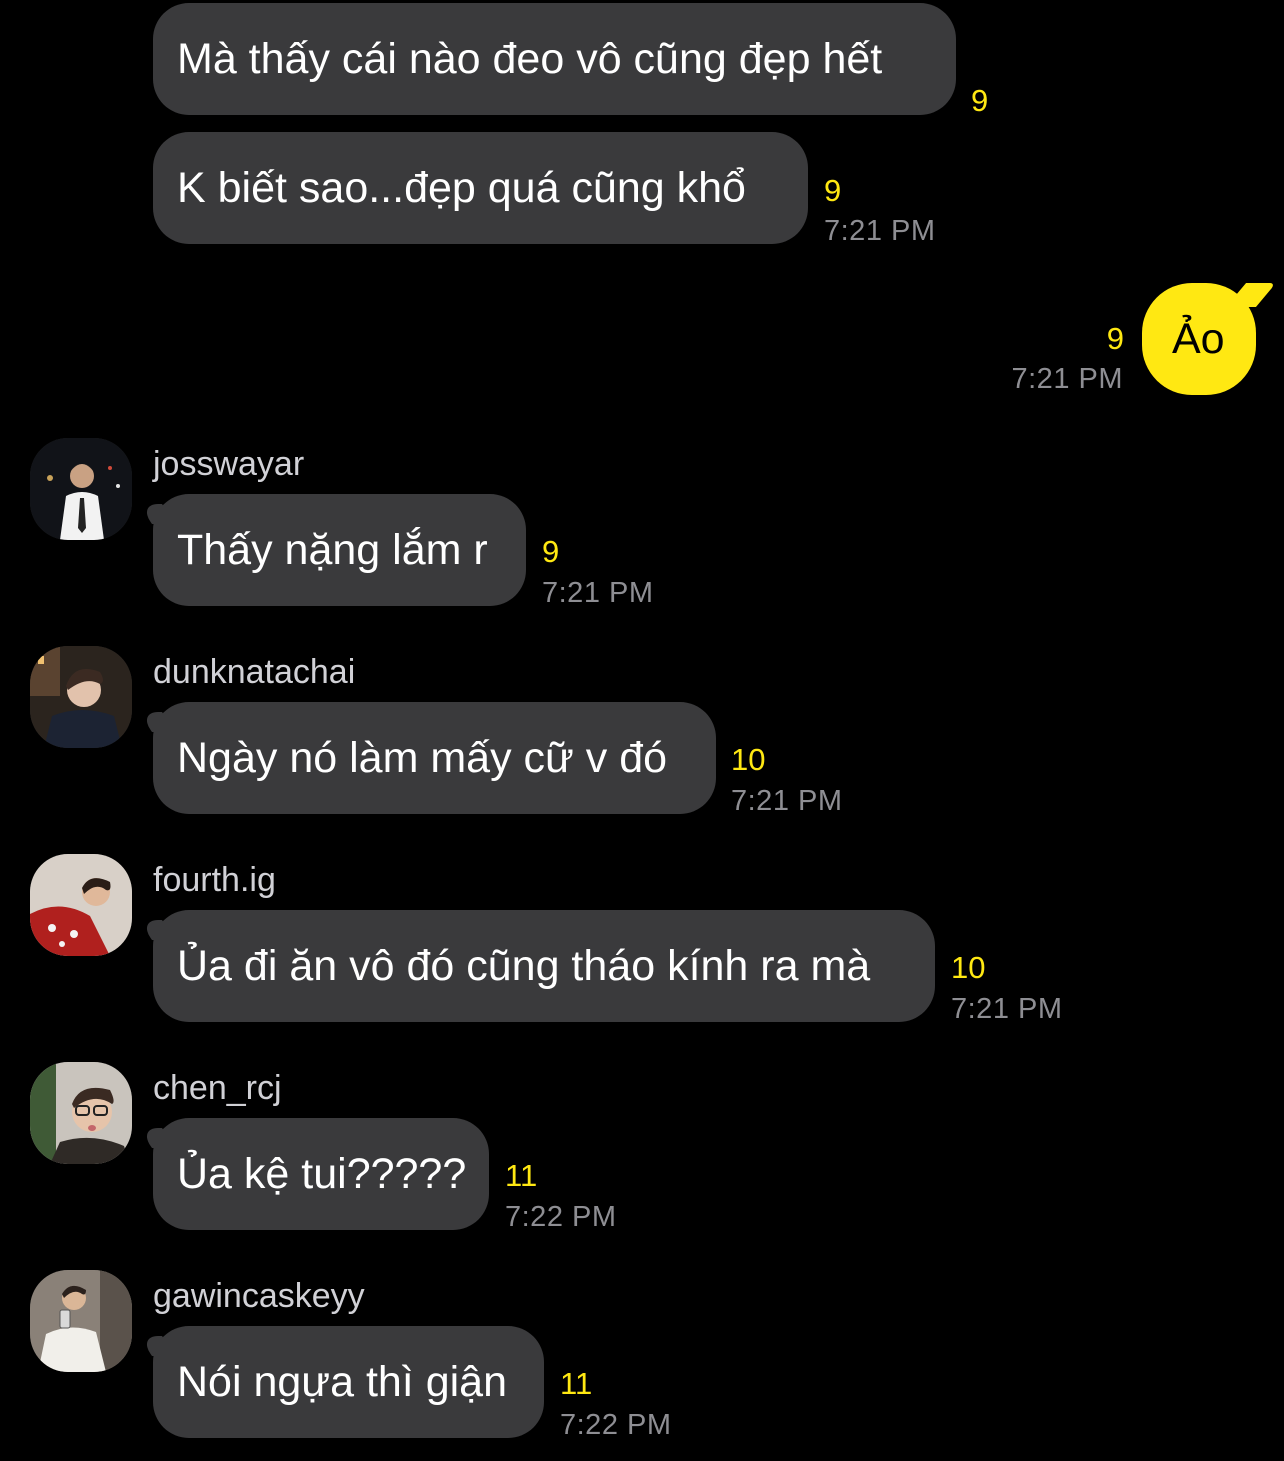 This screenshot has height=1461, width=1284. Describe the element at coordinates (332, 550) in the screenshot. I see `message-text: Thấy nặng lắm r` at that location.